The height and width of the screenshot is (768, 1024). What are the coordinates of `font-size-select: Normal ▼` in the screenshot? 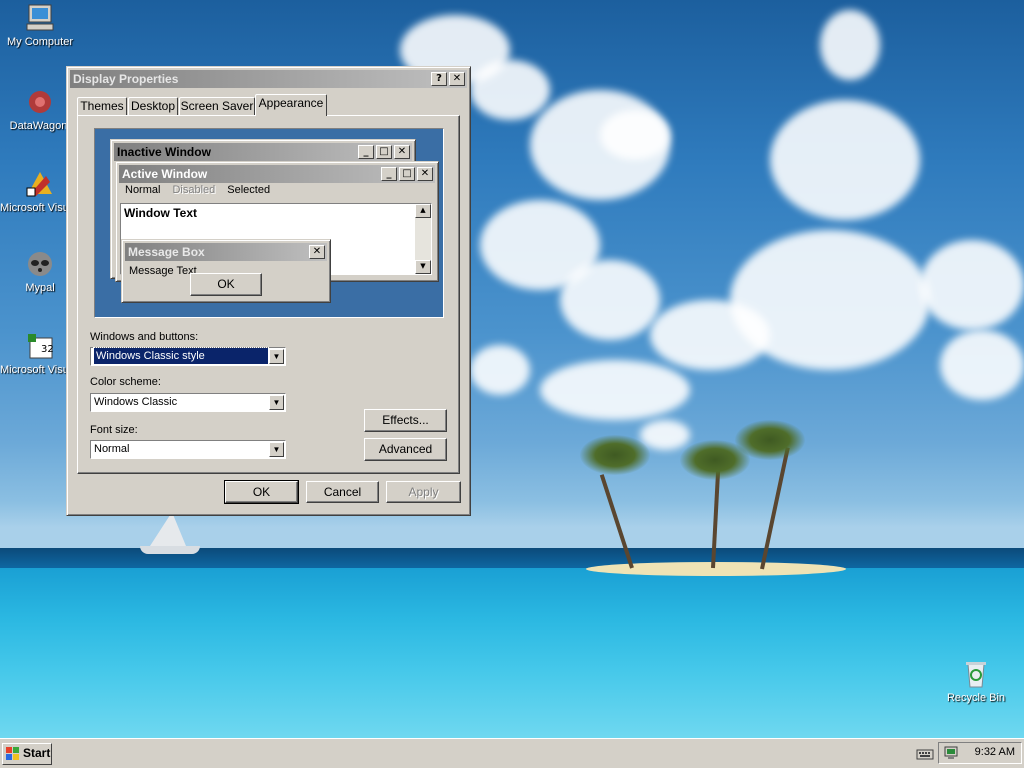 It's located at (188, 449).